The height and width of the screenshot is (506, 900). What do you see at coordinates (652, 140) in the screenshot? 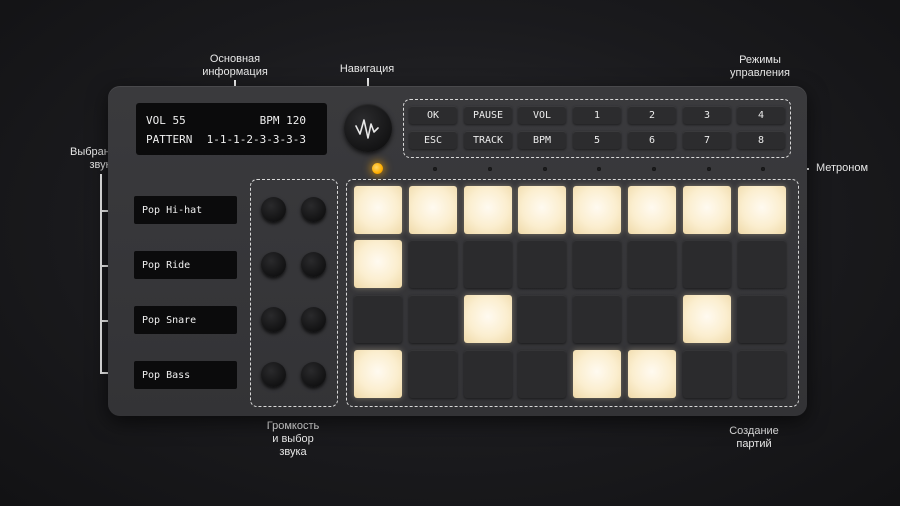
I see `control-button-6: 6` at bounding box center [652, 140].